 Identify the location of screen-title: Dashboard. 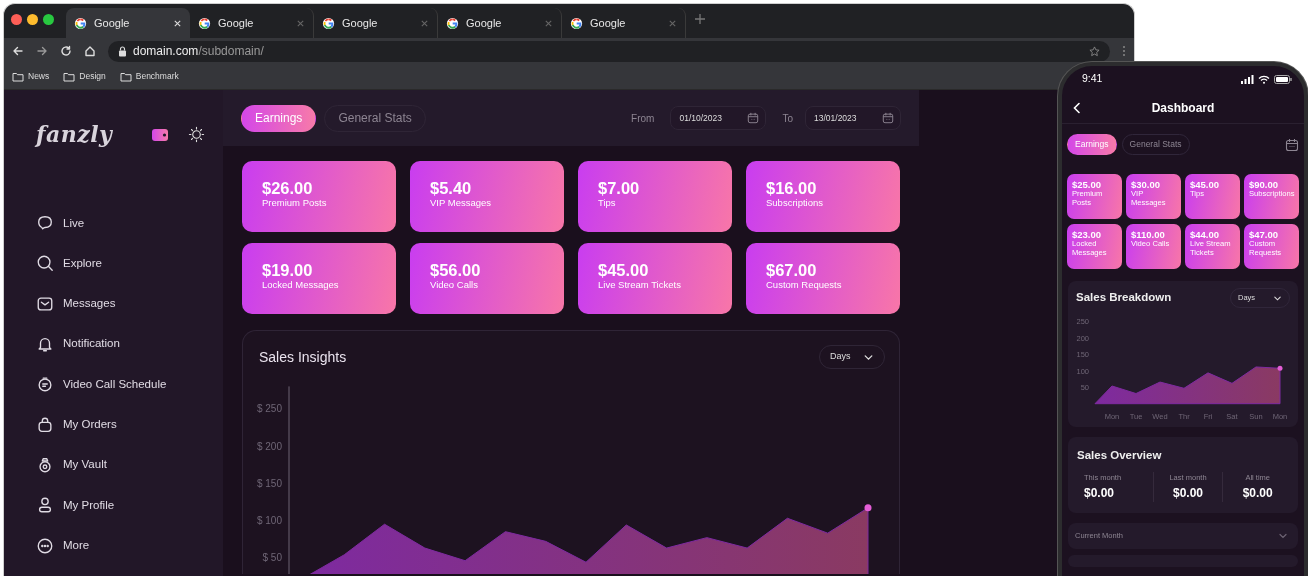
(1183, 108).